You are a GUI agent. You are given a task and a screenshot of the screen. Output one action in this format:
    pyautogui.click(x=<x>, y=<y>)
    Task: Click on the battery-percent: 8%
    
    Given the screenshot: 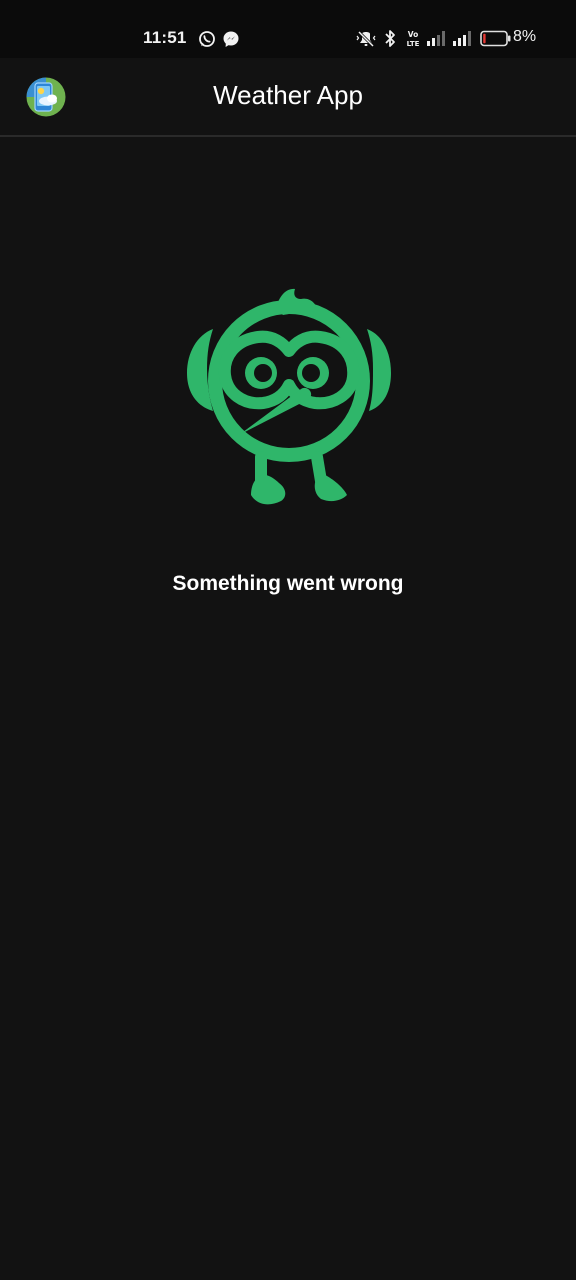 What is the action you would take?
    pyautogui.click(x=525, y=36)
    